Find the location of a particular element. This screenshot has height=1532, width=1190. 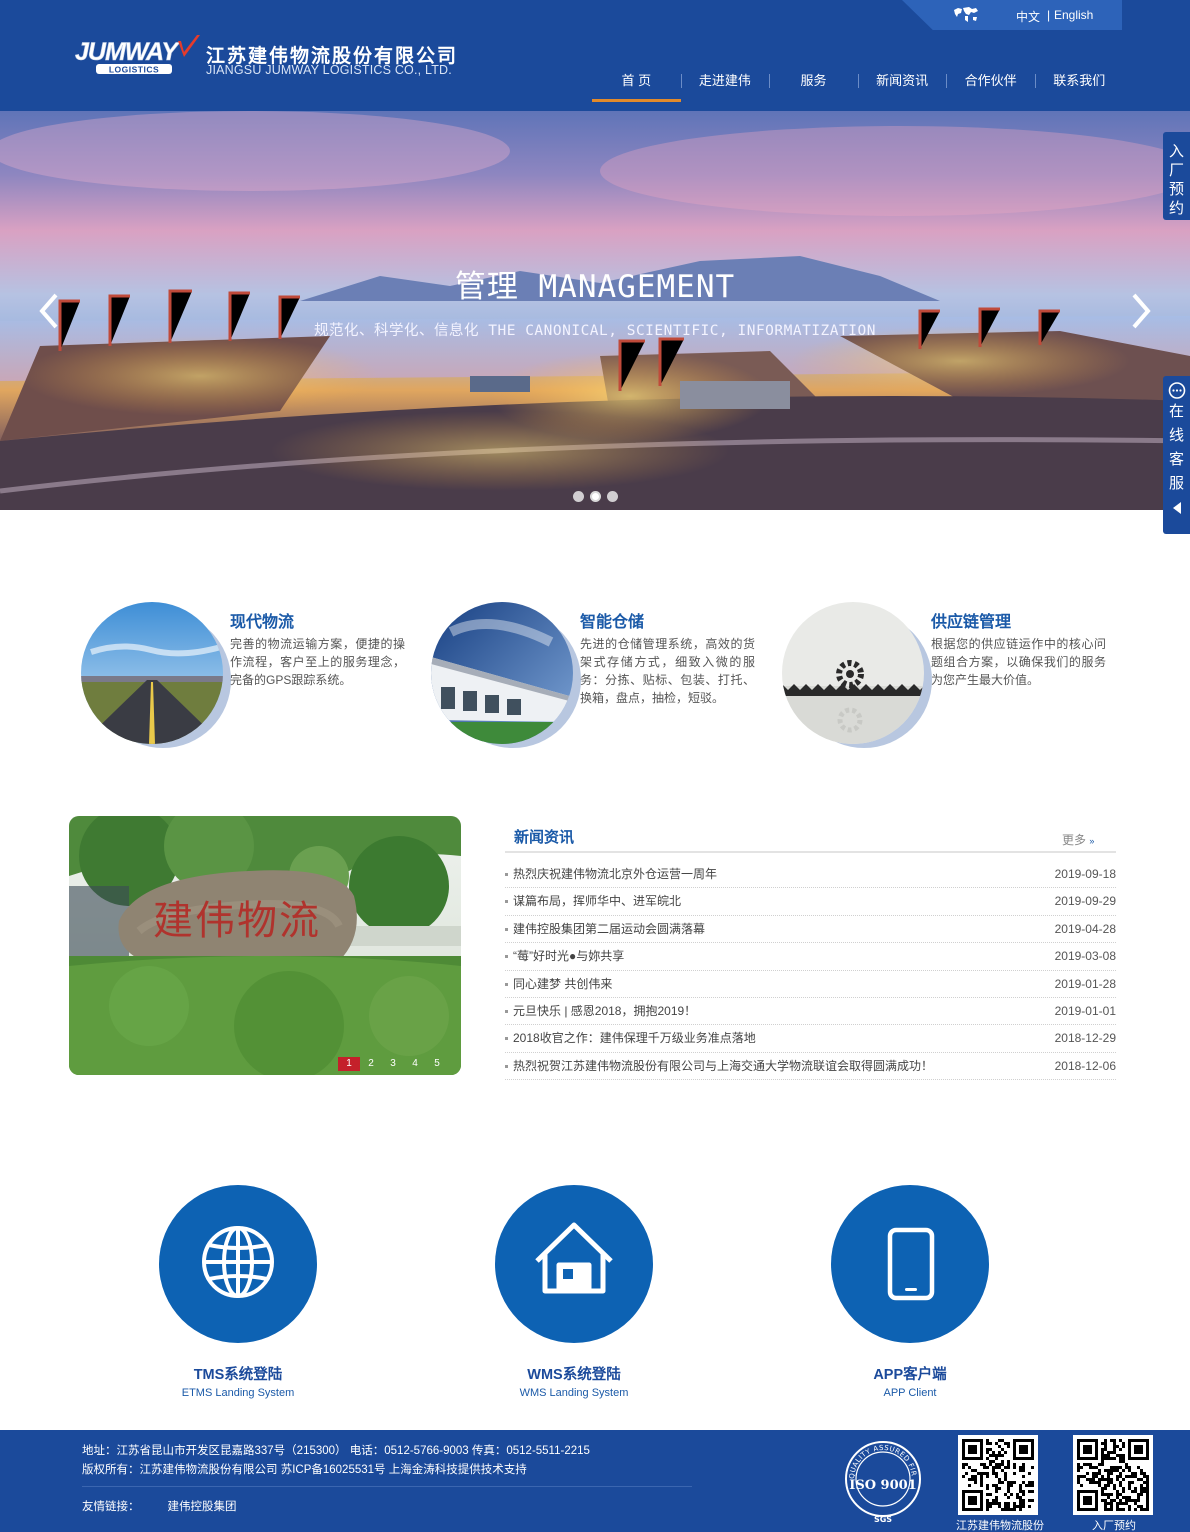

news-item: “莓”好时光●与妳共享 2019-03-08 is located at coordinates (810, 957).